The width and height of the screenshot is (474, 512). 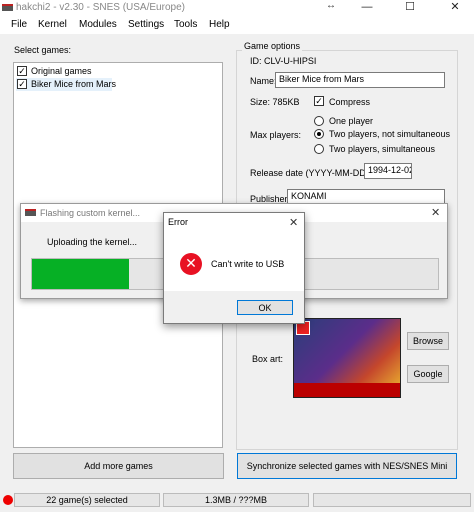 I want to click on selected-count-status: 22 game(s) selected, so click(x=87, y=500).